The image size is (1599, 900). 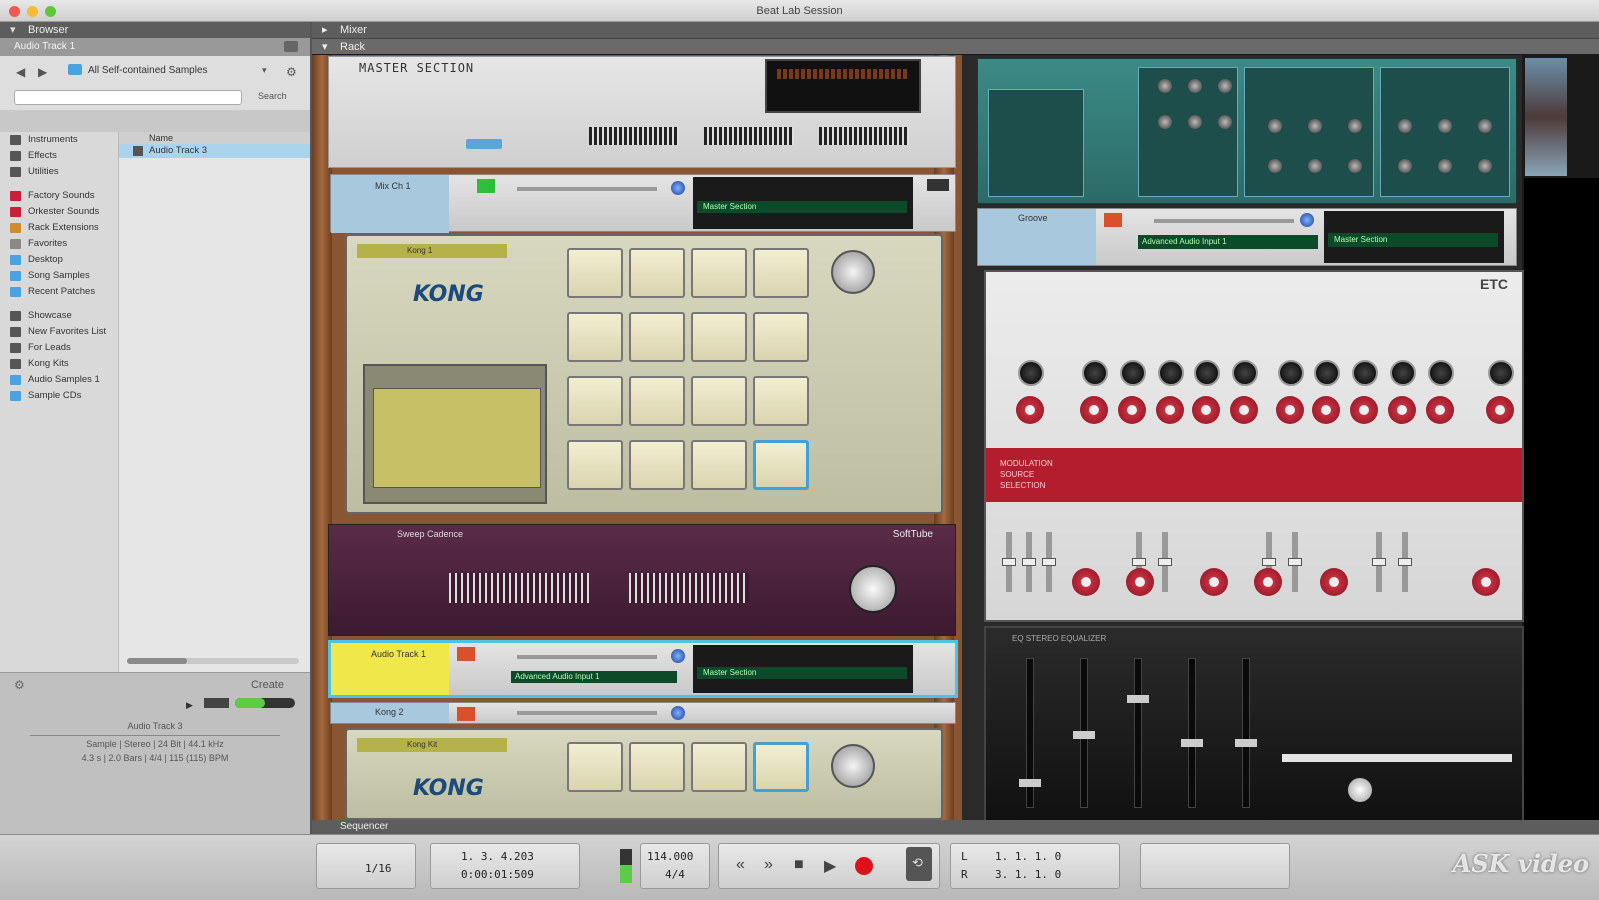 I want to click on search-input, so click(x=128, y=97).